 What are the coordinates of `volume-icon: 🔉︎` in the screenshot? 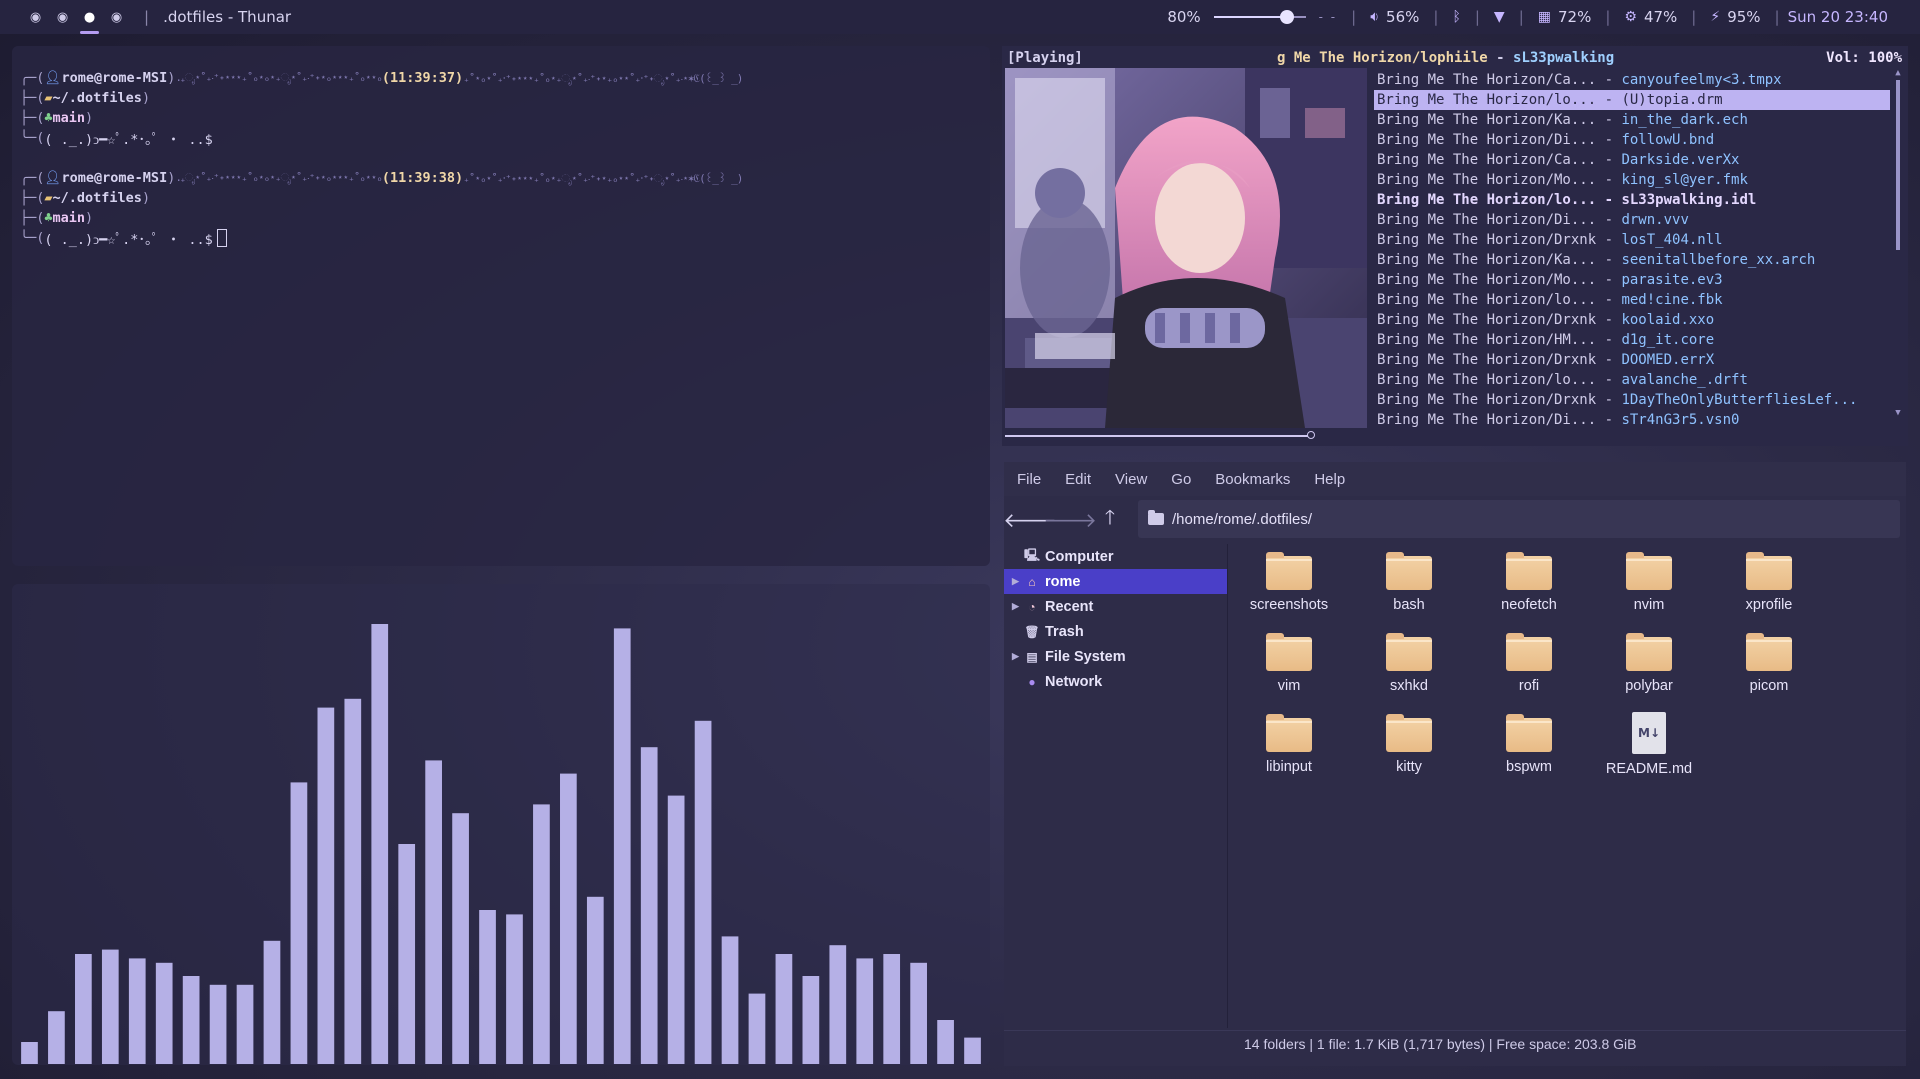 It's located at (1375, 17).